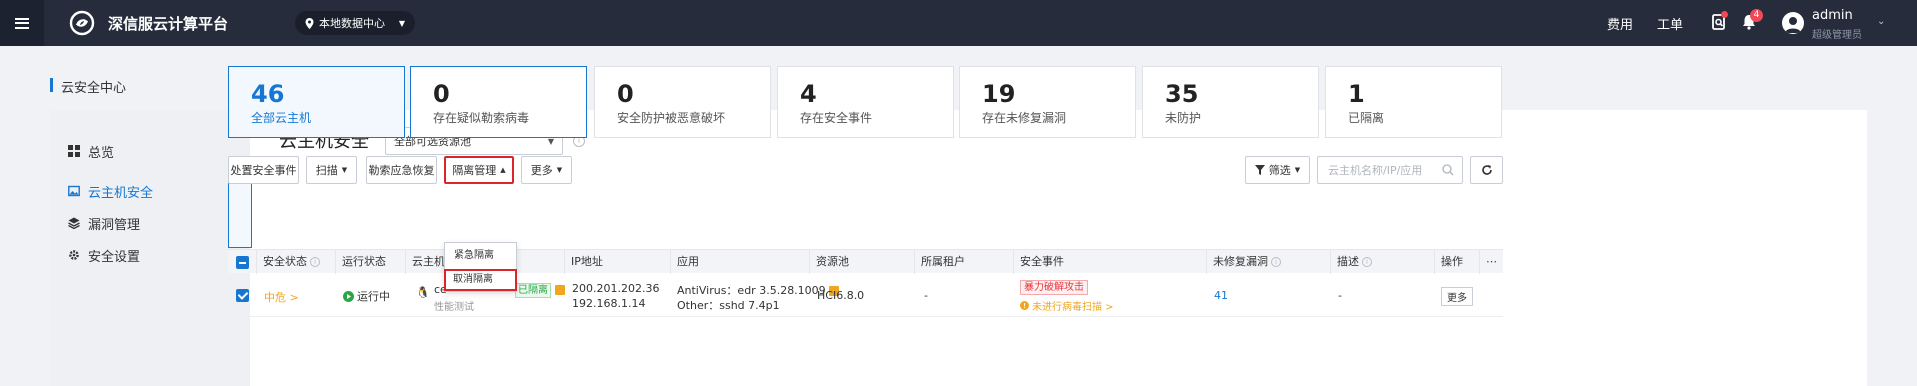  Describe the element at coordinates (1881, 21) in the screenshot. I see `chevron-down-icon: ⌄` at that location.